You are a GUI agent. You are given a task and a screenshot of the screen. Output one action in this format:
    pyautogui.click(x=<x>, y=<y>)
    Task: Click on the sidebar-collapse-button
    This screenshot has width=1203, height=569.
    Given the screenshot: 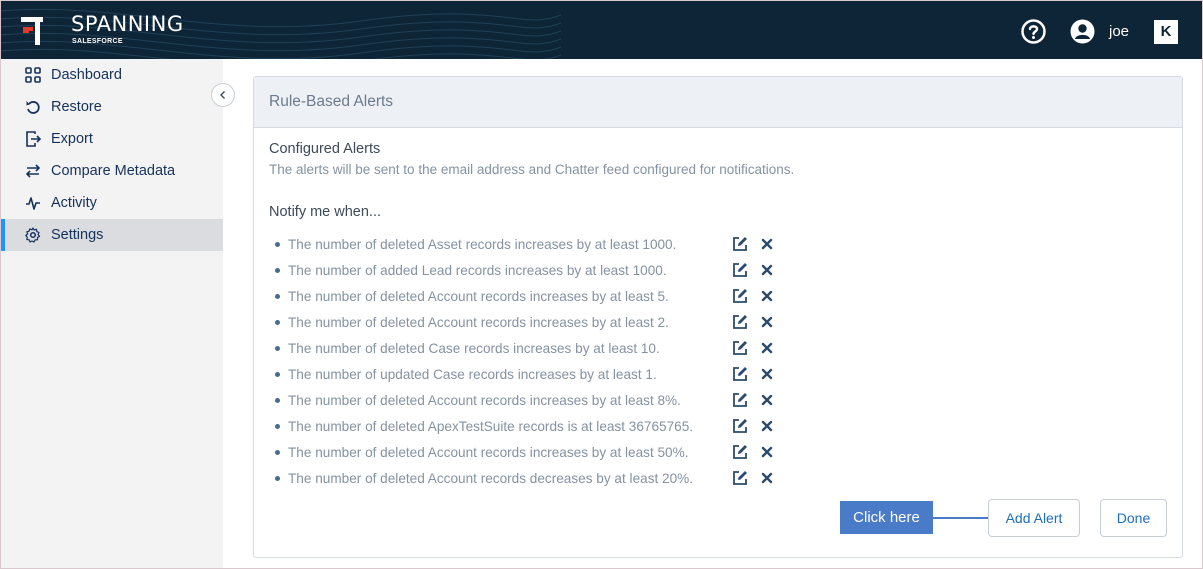 What is the action you would take?
    pyautogui.click(x=223, y=95)
    